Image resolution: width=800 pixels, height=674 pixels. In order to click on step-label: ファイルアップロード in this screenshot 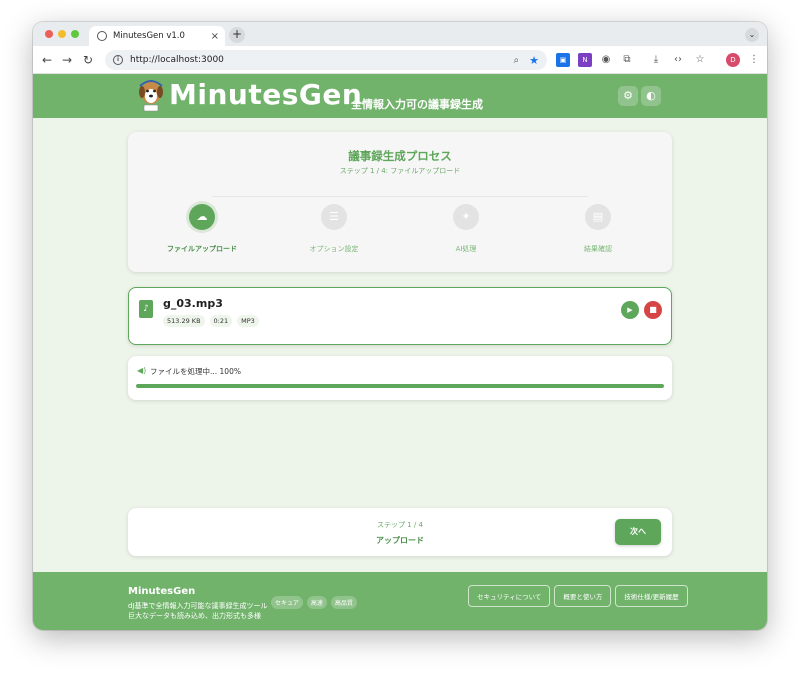, I will do `click(202, 249)`.